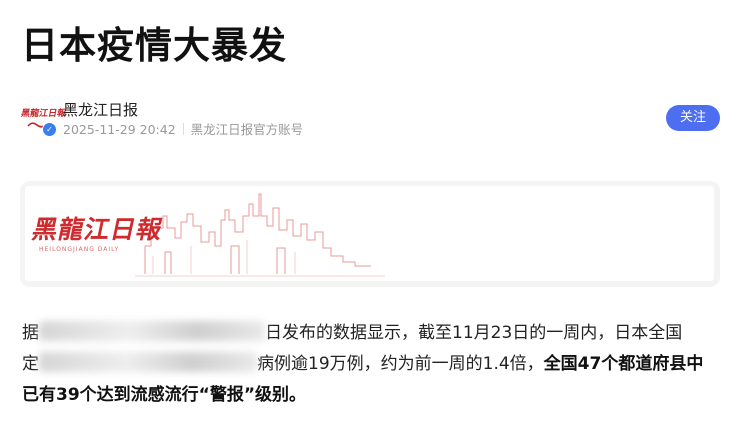 The width and height of the screenshot is (746, 421). Describe the element at coordinates (623, 364) in the screenshot. I see `body-line2-bold: 全国47个都道府县中` at that location.